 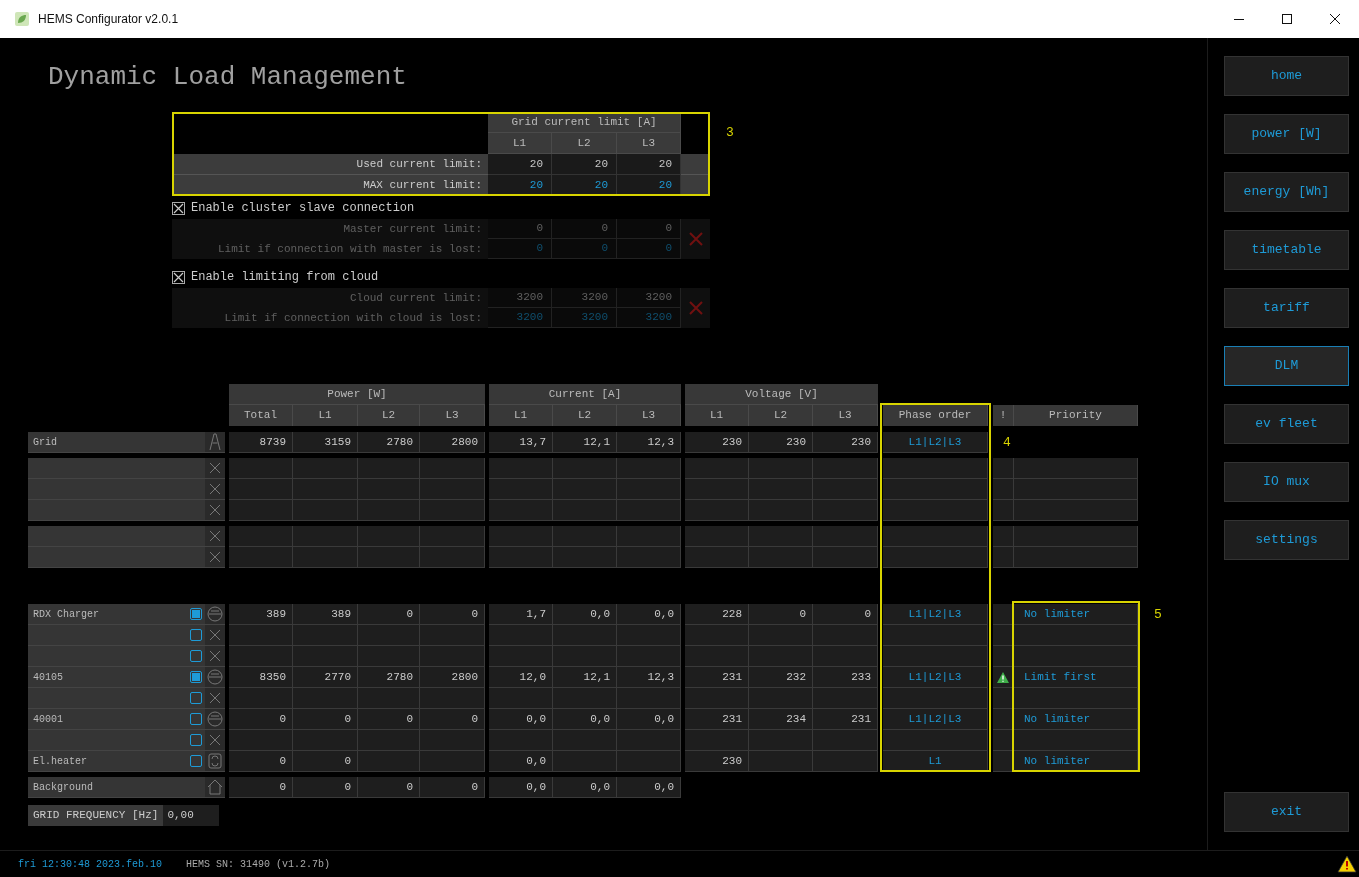 I want to click on device-name: El.heater, so click(x=60, y=761).